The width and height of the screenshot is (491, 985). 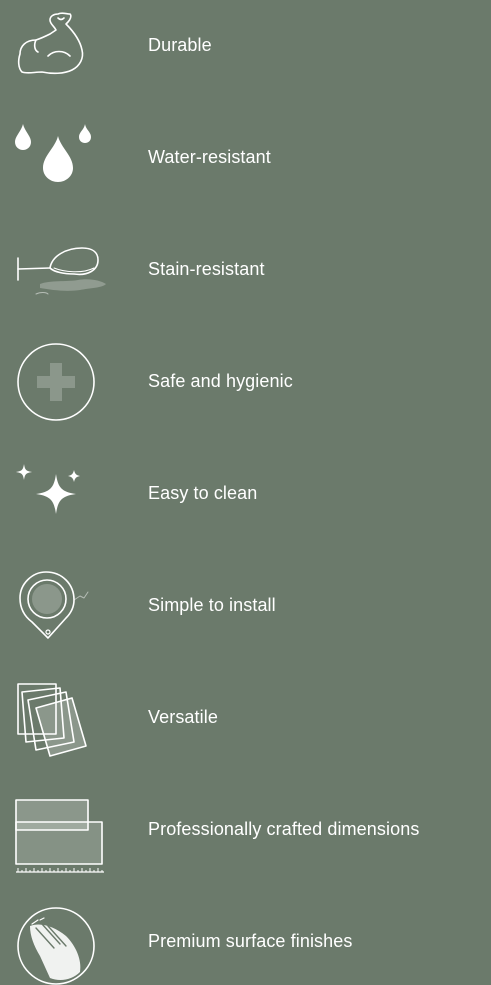 I want to click on feature-label: Stain-resistant, so click(x=206, y=269).